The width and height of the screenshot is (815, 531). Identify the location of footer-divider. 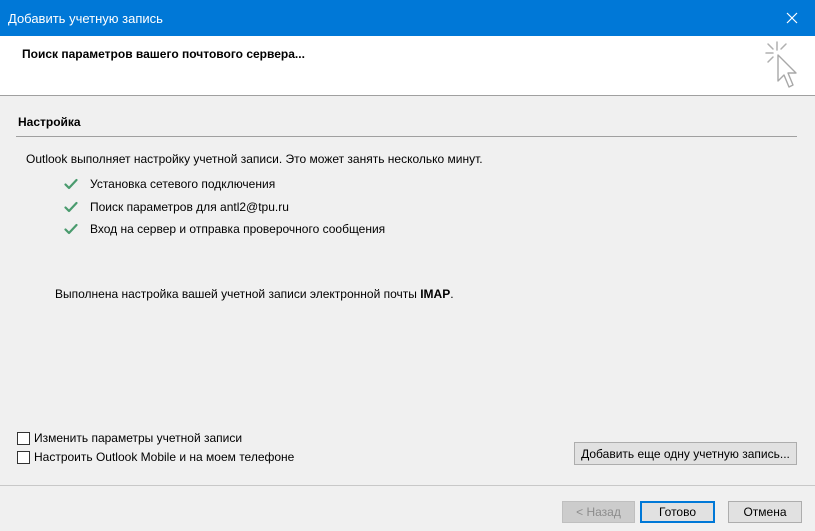
(407, 485).